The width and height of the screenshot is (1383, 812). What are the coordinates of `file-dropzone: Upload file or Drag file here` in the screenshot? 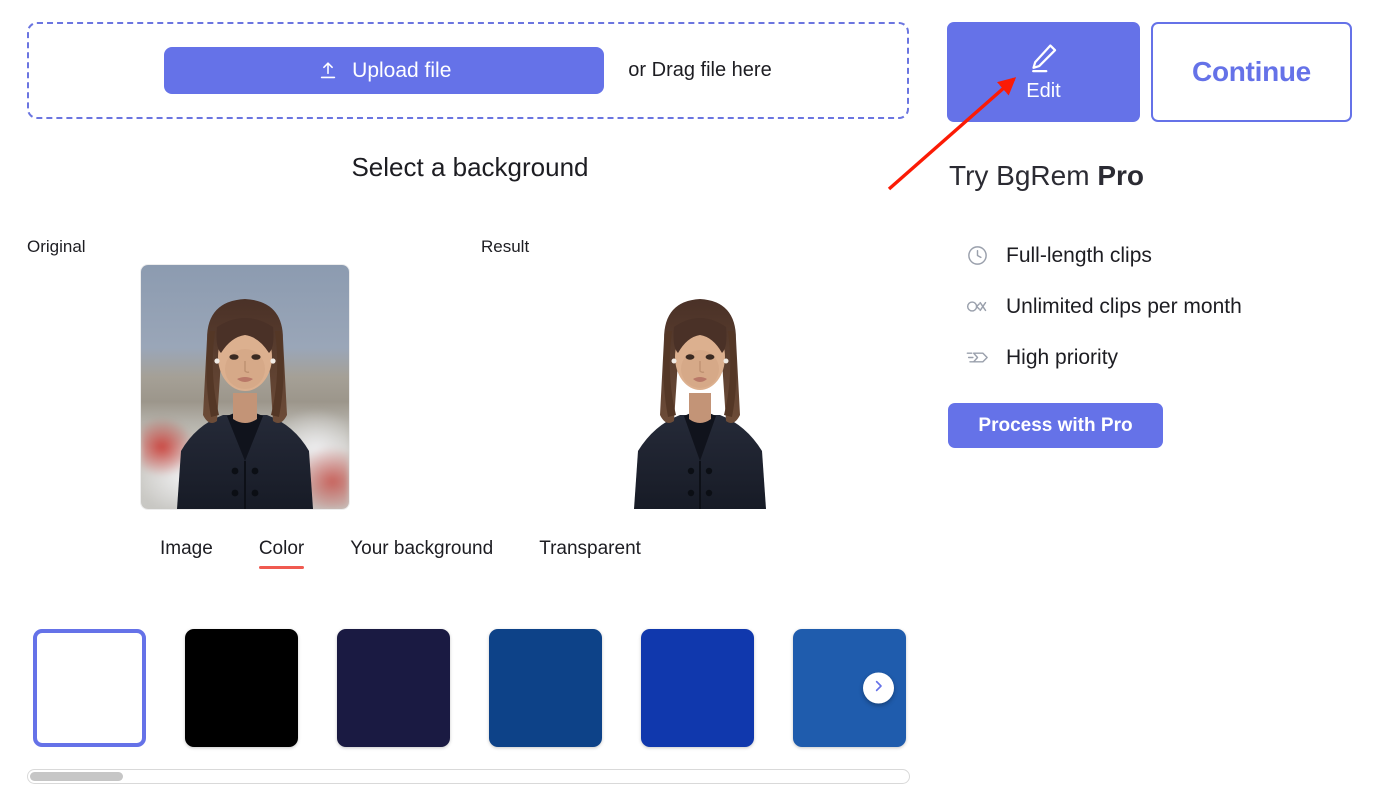 It's located at (468, 70).